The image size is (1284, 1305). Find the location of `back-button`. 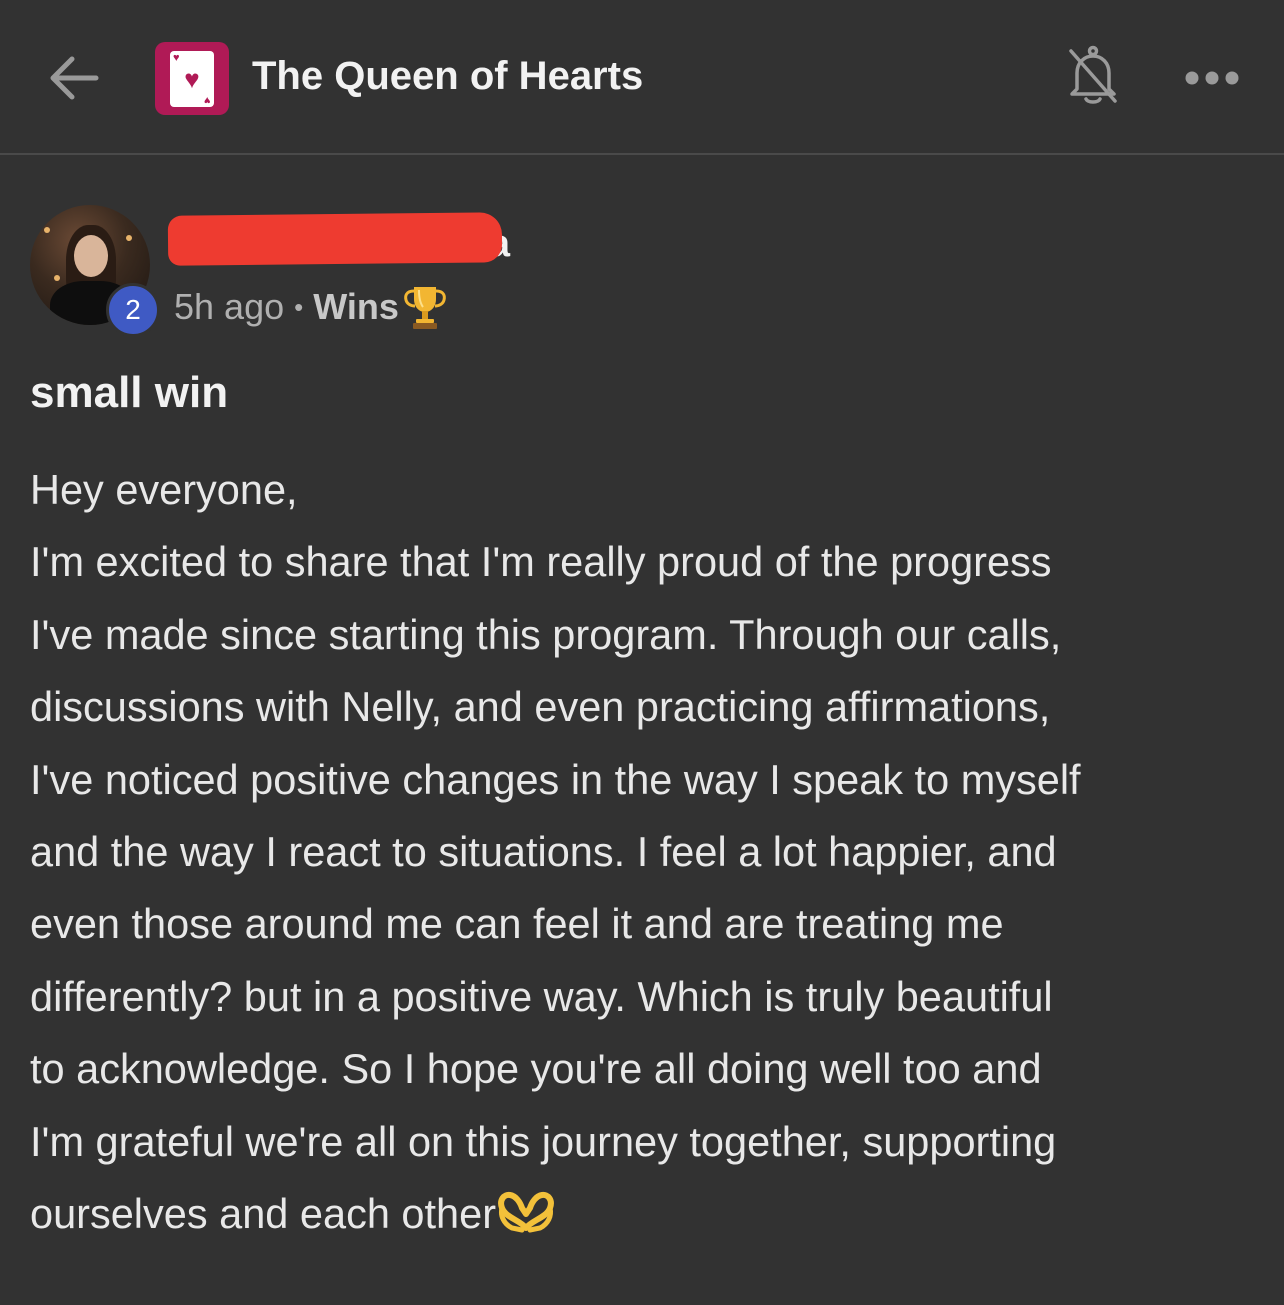

back-button is located at coordinates (74, 78).